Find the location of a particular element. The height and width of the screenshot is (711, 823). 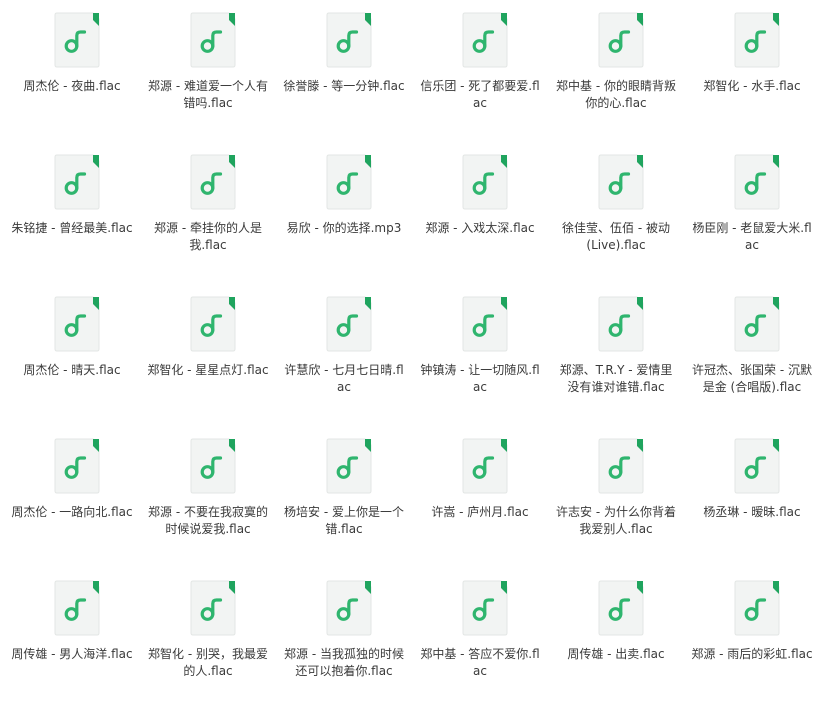

file-item: 周传雄 - 男人海洋.flac is located at coordinates (72, 633).